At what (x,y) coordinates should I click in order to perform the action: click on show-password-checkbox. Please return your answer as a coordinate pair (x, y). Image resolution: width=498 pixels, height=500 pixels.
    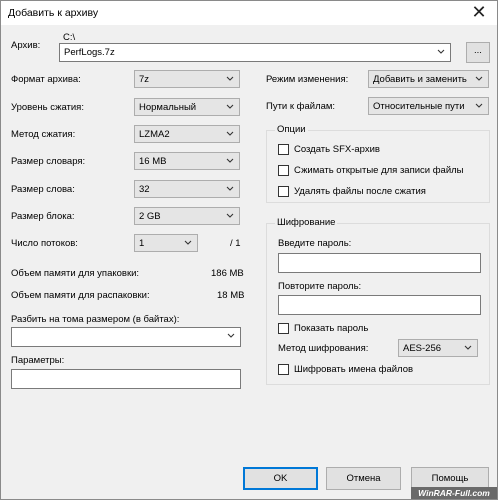
    Looking at the image, I should click on (283, 328).